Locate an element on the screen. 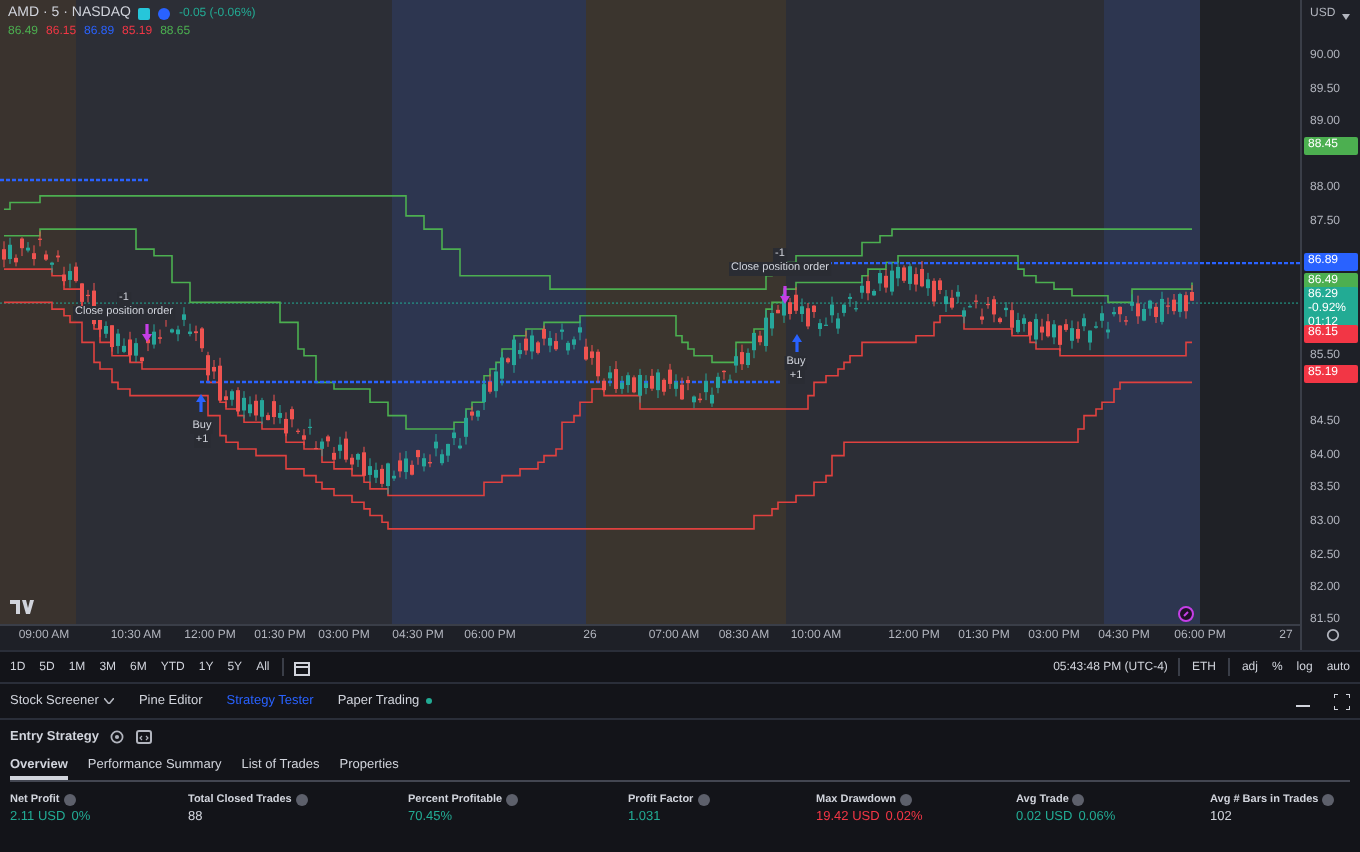 This screenshot has height=852, width=1360. maximize-icon is located at coordinates (1342, 701).